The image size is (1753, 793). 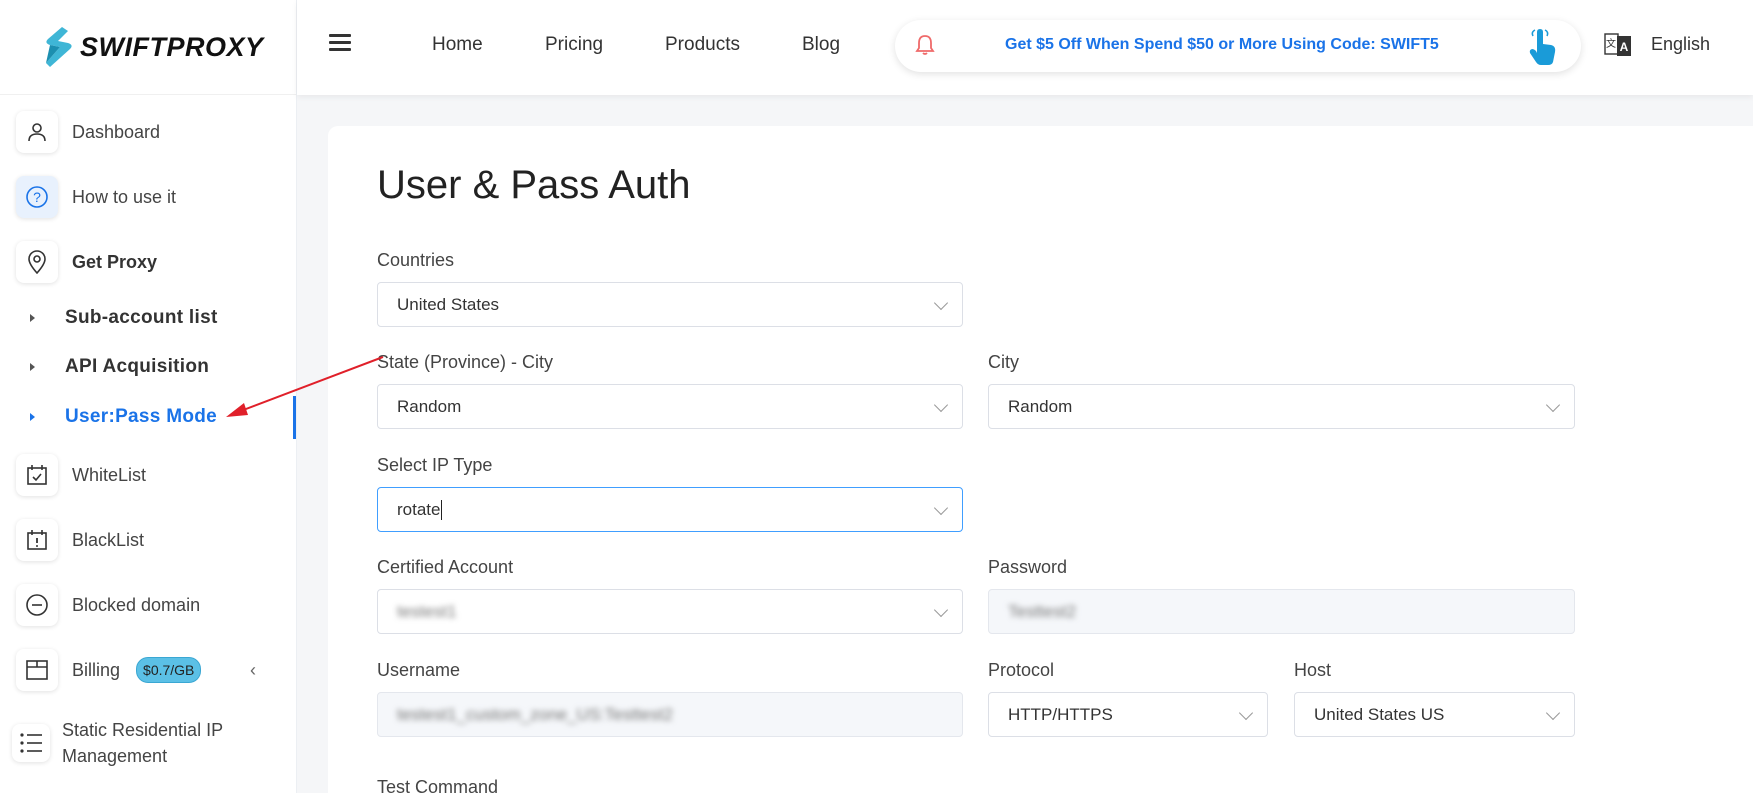 What do you see at coordinates (124, 196) in the screenshot?
I see `sidebar-item-label: How to use it` at bounding box center [124, 196].